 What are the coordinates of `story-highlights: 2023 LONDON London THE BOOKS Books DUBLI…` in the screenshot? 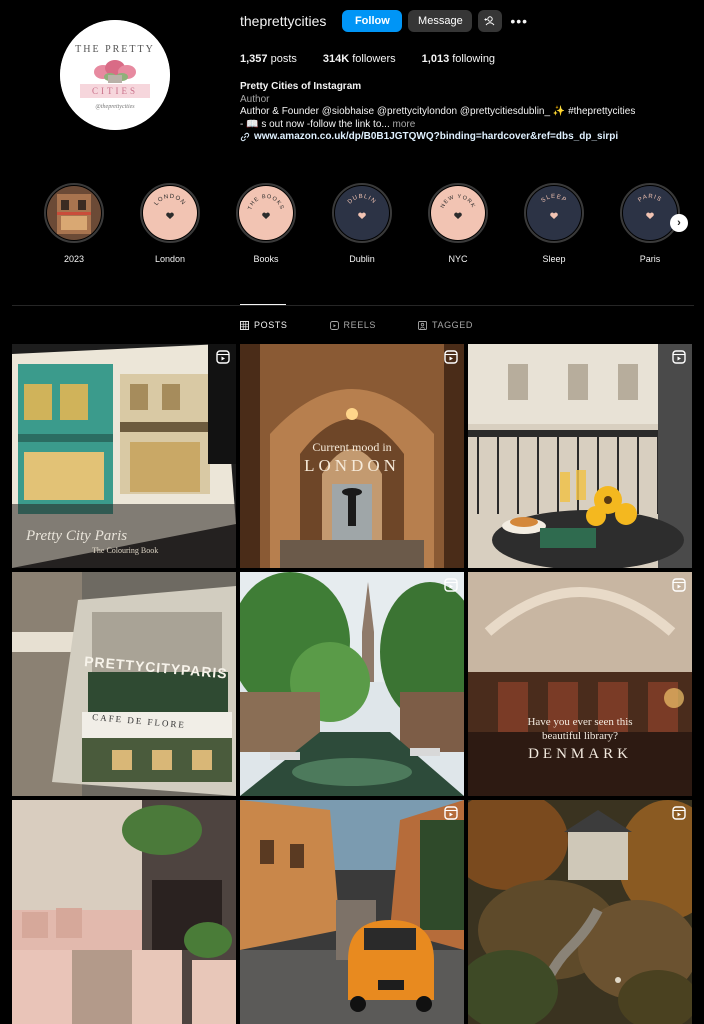 It's located at (370, 225).